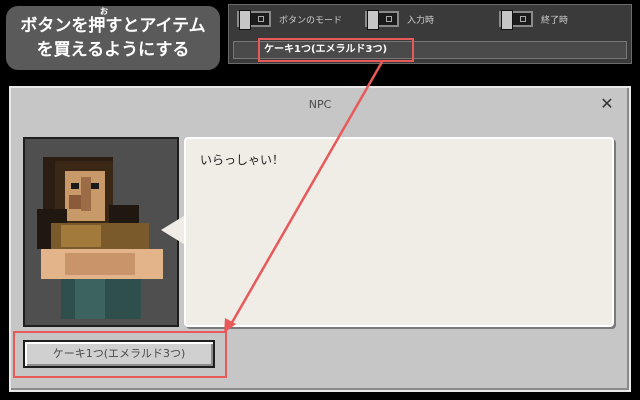 Image resolution: width=640 pixels, height=400 pixels. I want to click on toggle-label-button-mode: ボタンのモード, so click(311, 20).